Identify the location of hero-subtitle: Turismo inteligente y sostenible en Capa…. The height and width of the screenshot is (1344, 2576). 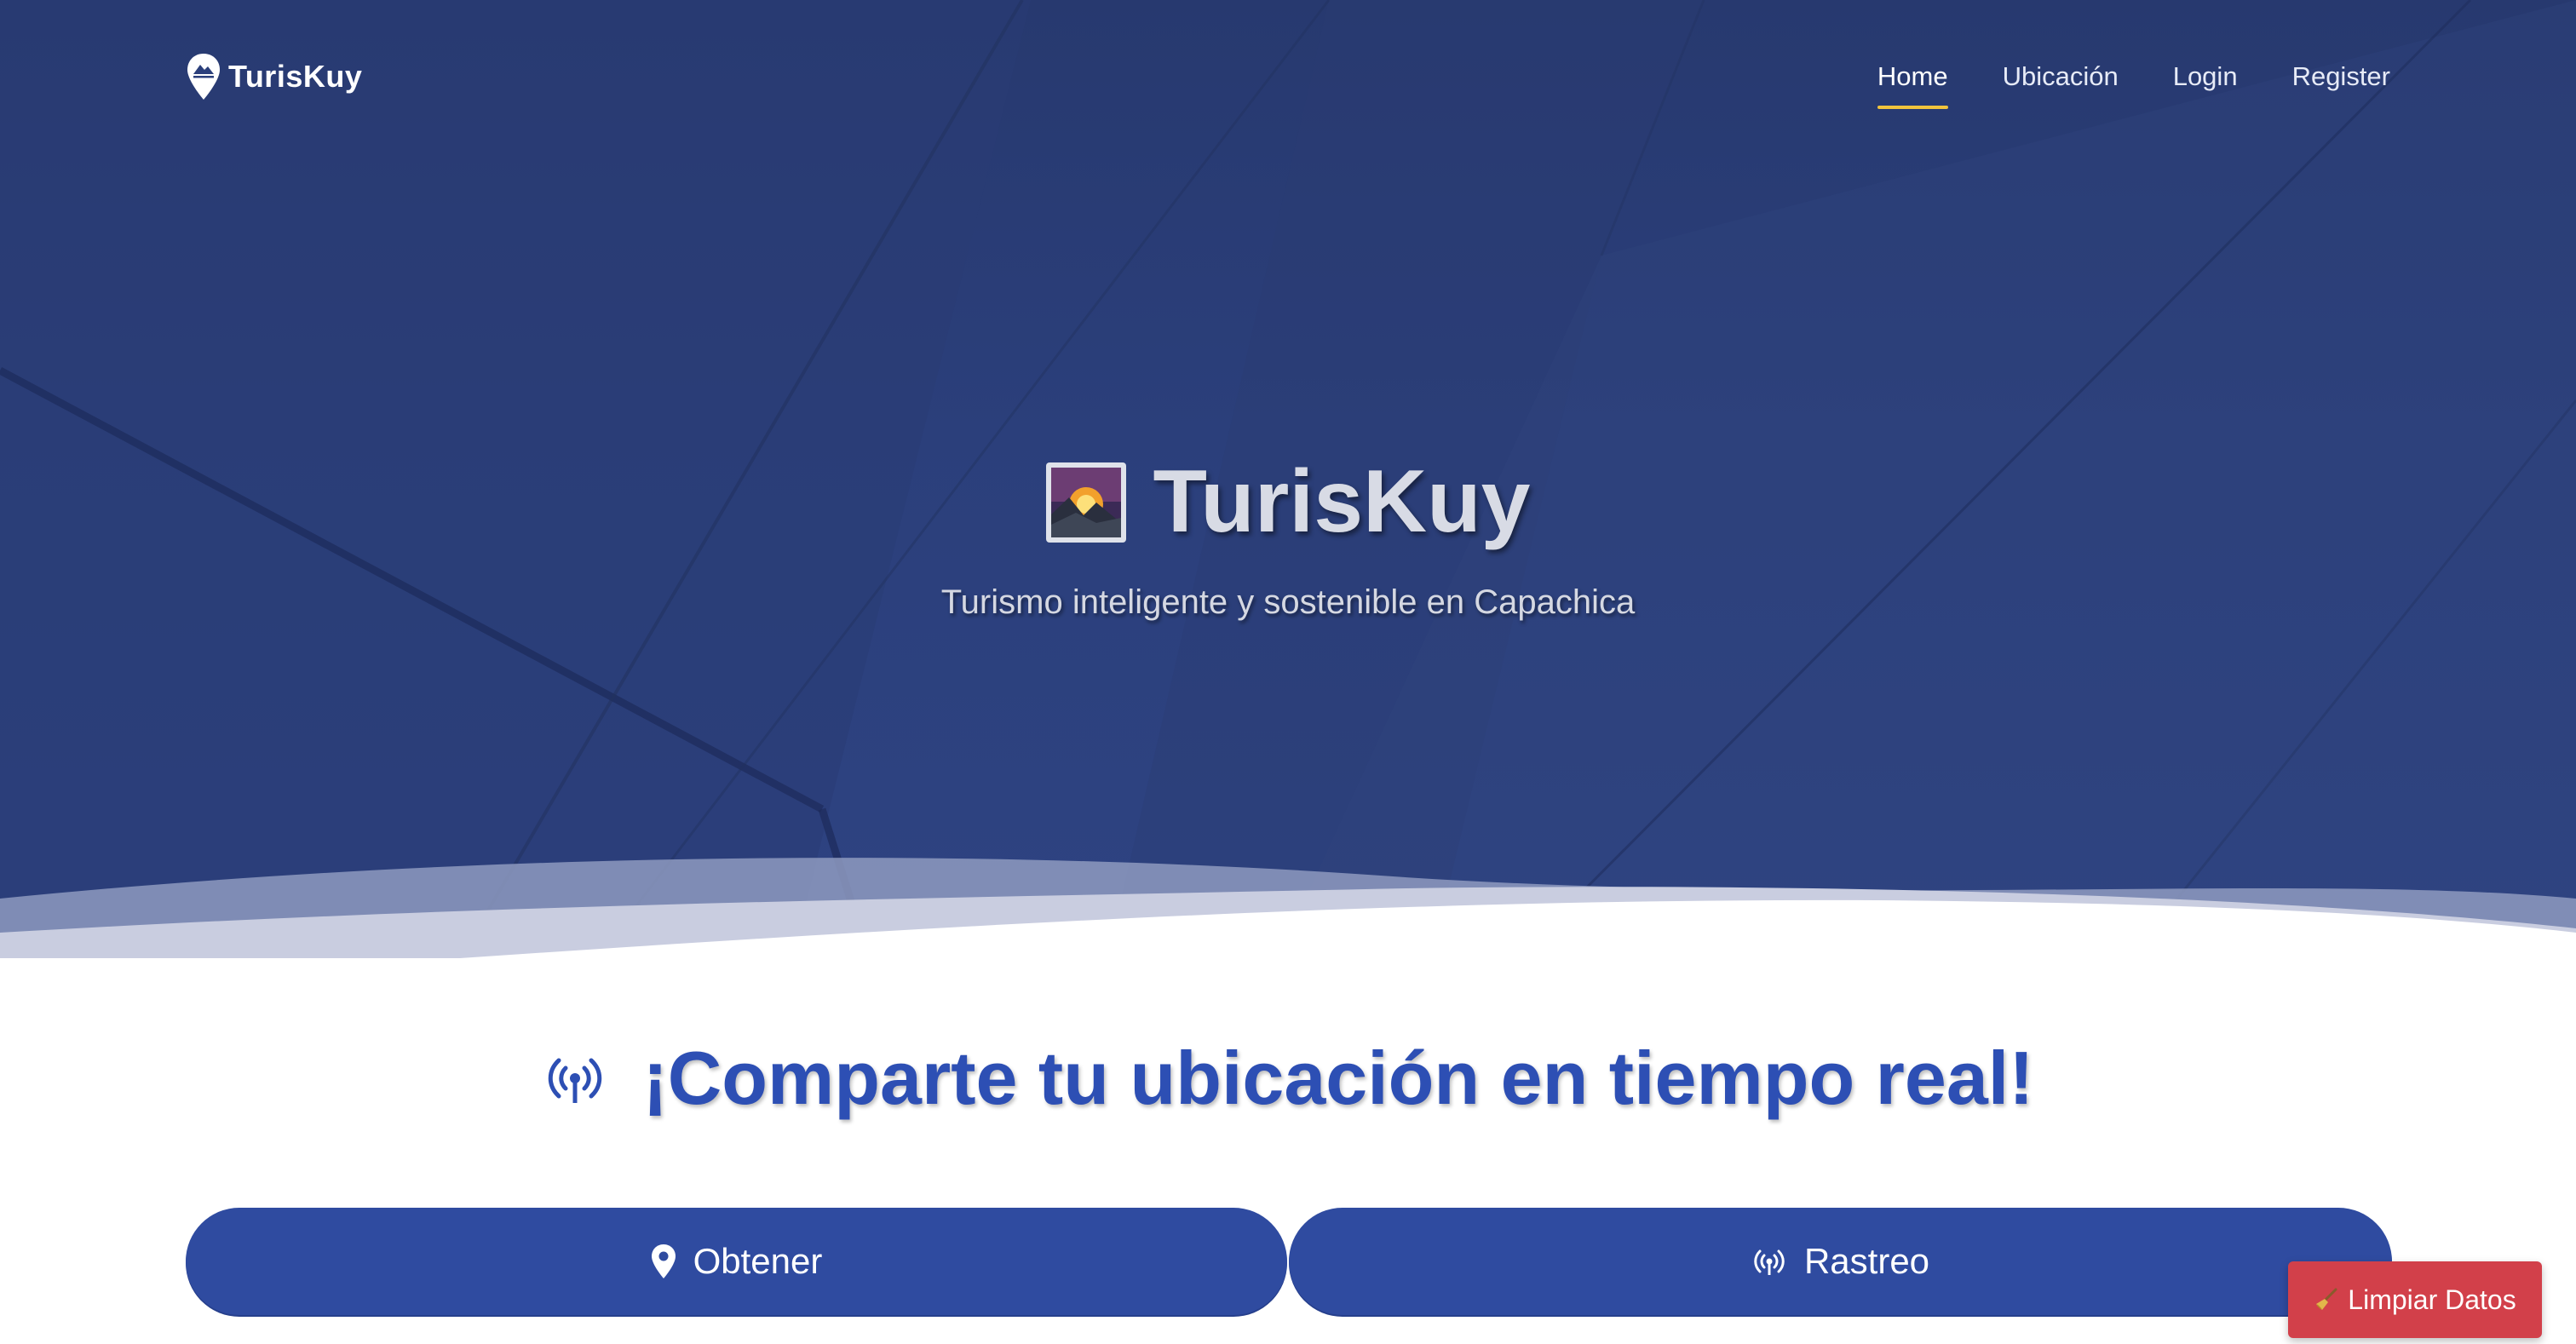
(1288, 602).